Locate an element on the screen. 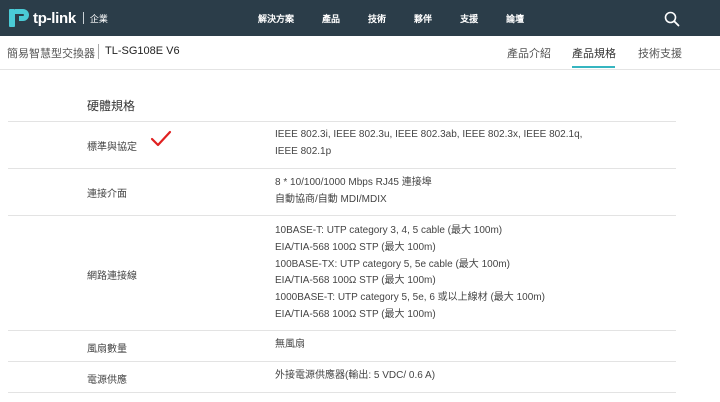 The image size is (720, 402). spec-label-fans: 風扇數量 is located at coordinates (107, 349).